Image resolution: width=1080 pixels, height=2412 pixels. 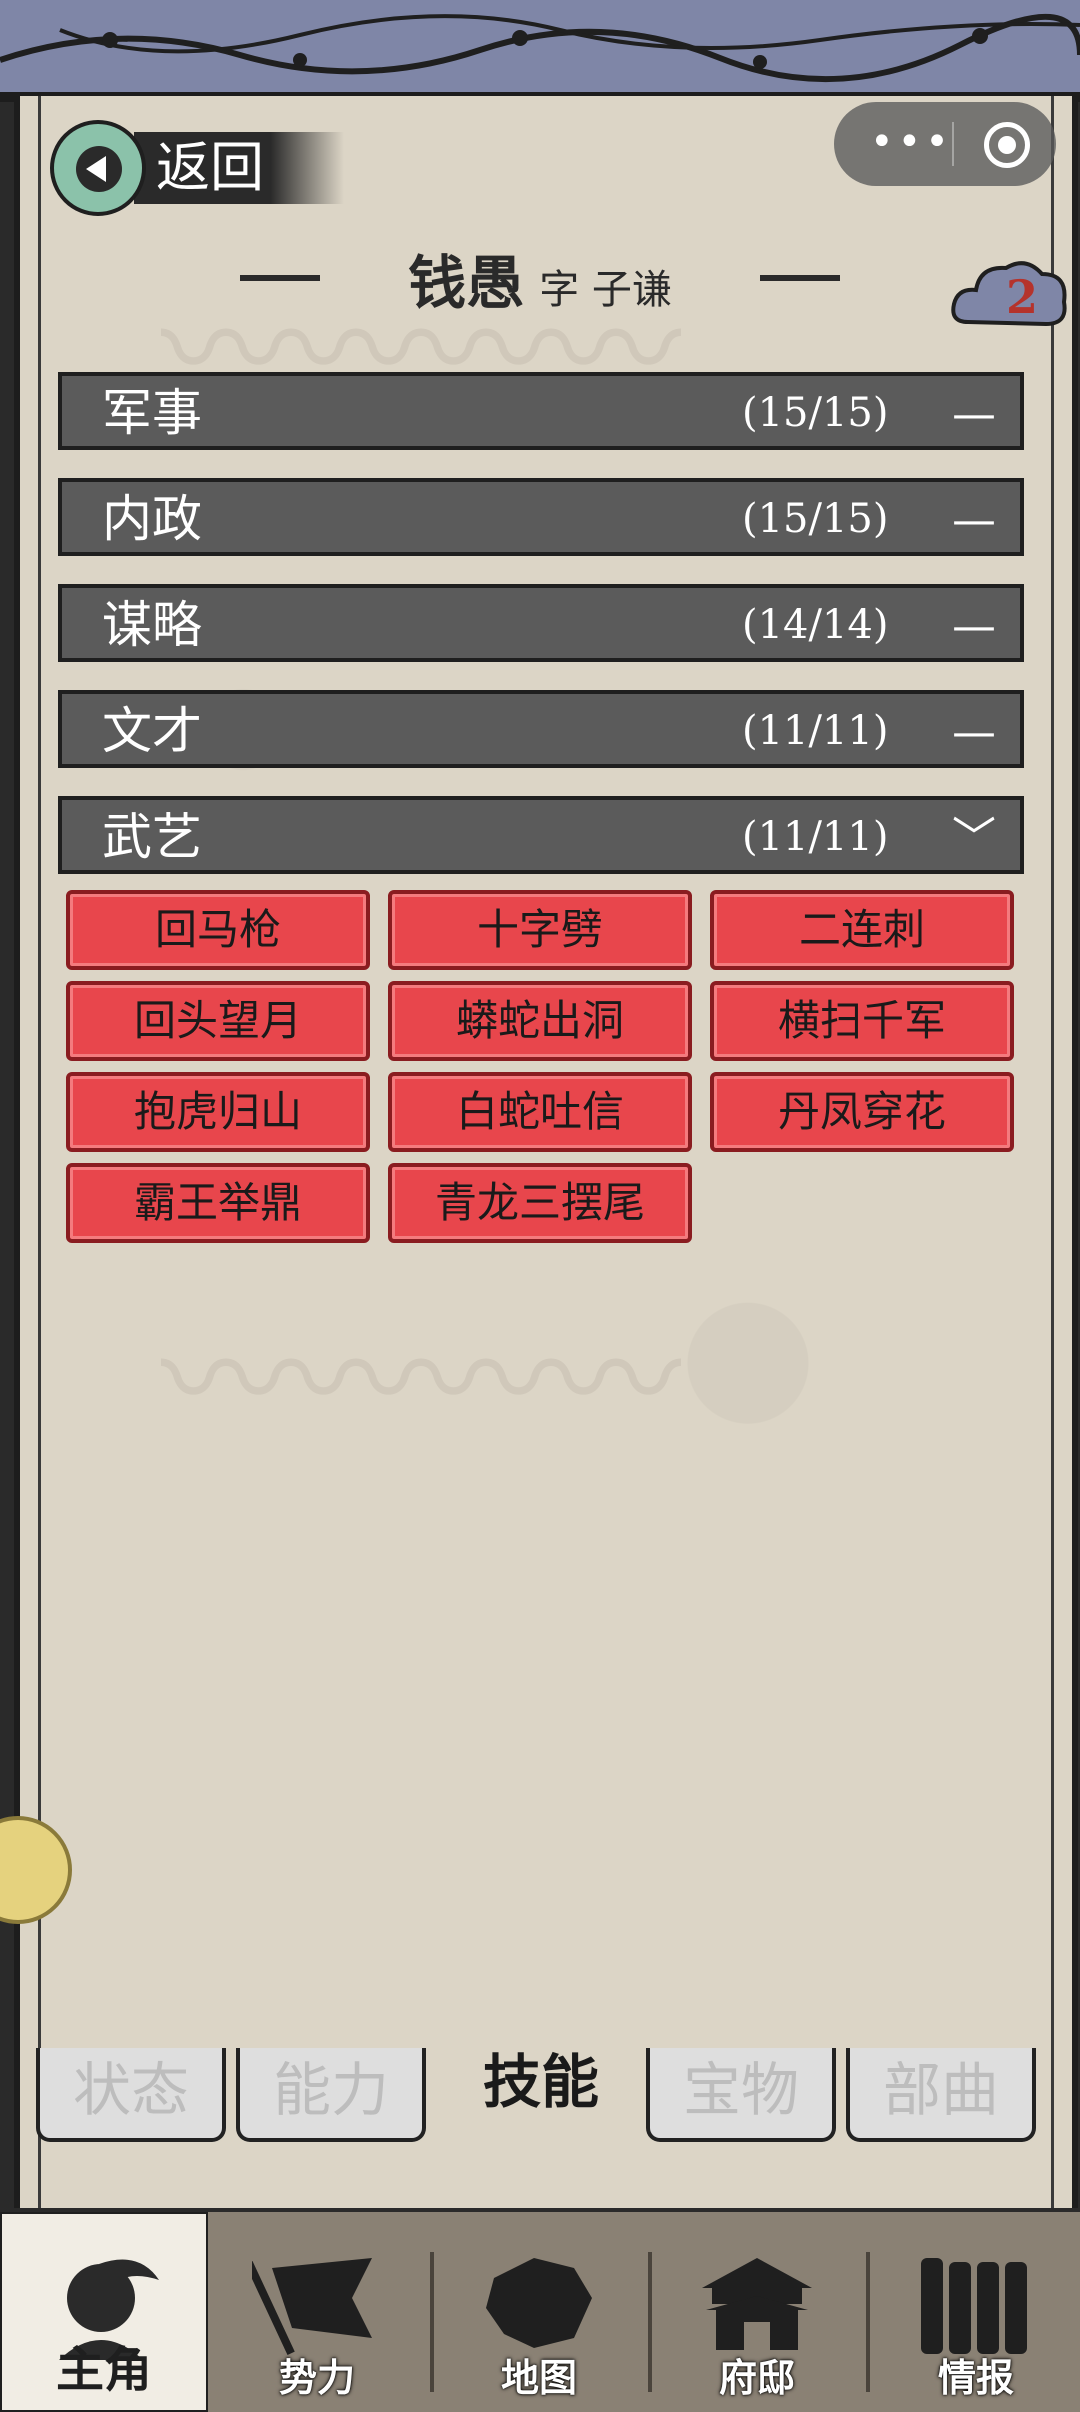 I want to click on flag-icon, so click(x=312, y=2307).